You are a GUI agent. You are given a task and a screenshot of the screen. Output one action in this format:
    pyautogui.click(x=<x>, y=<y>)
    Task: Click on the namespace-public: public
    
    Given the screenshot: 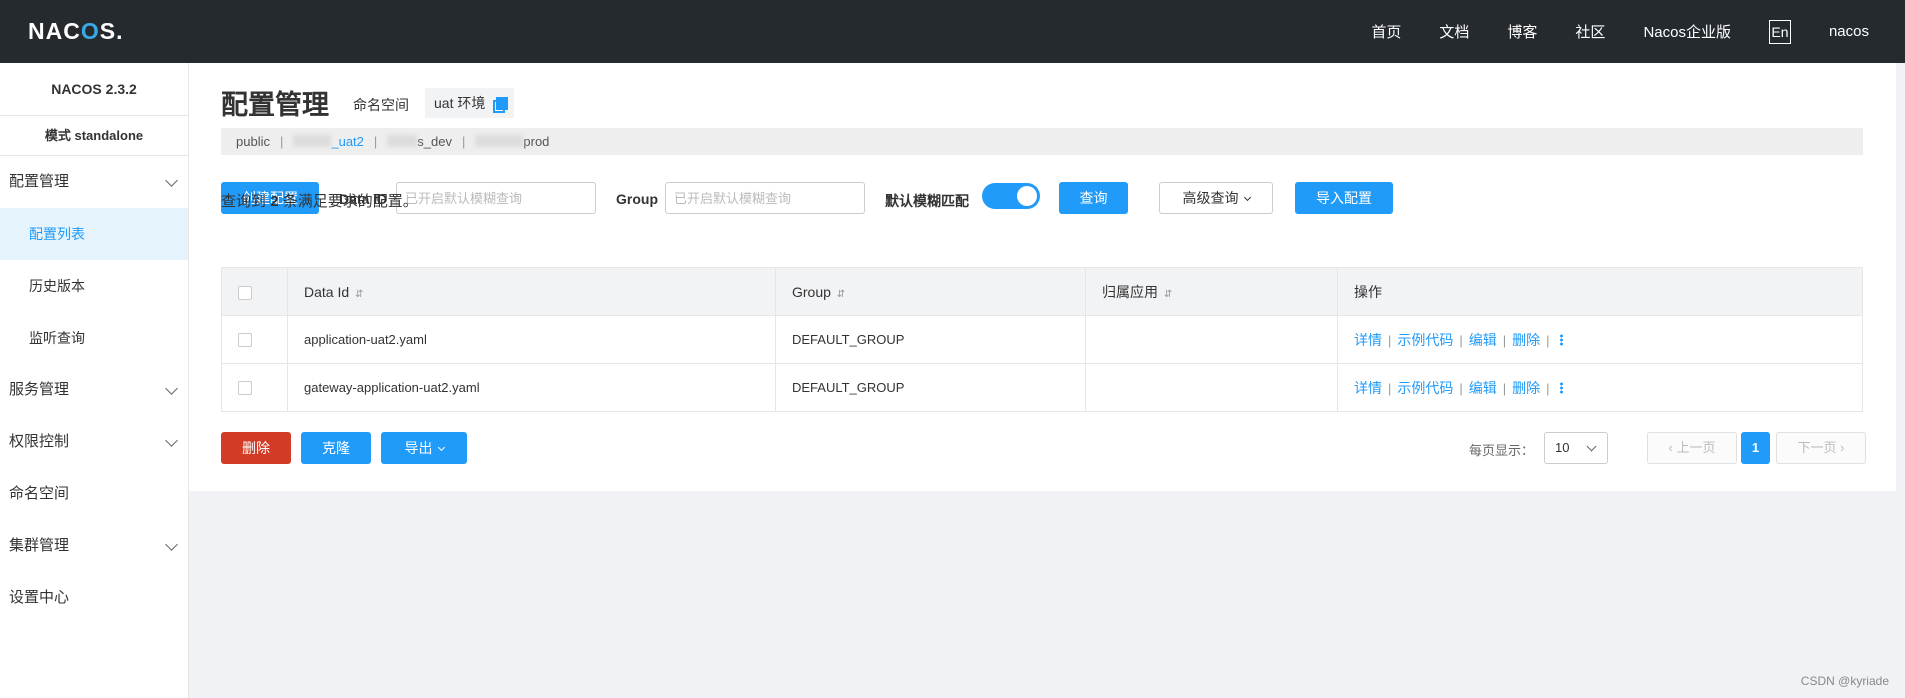 What is the action you would take?
    pyautogui.click(x=253, y=141)
    